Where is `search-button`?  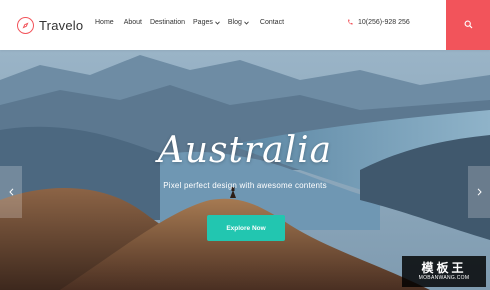
search-button is located at coordinates (468, 25).